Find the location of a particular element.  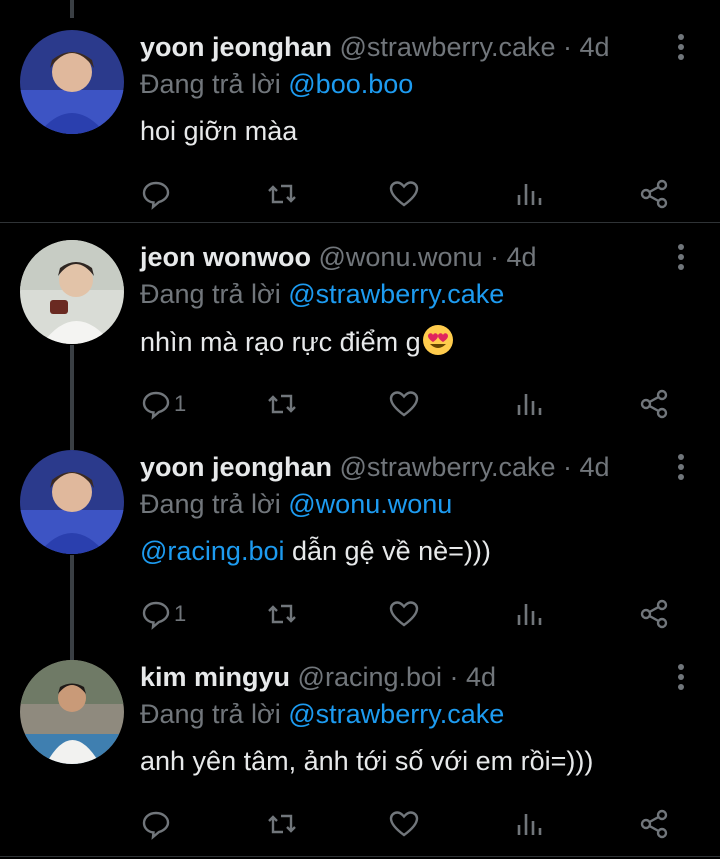

user-handle: @wonu.wonu is located at coordinates (401, 257).